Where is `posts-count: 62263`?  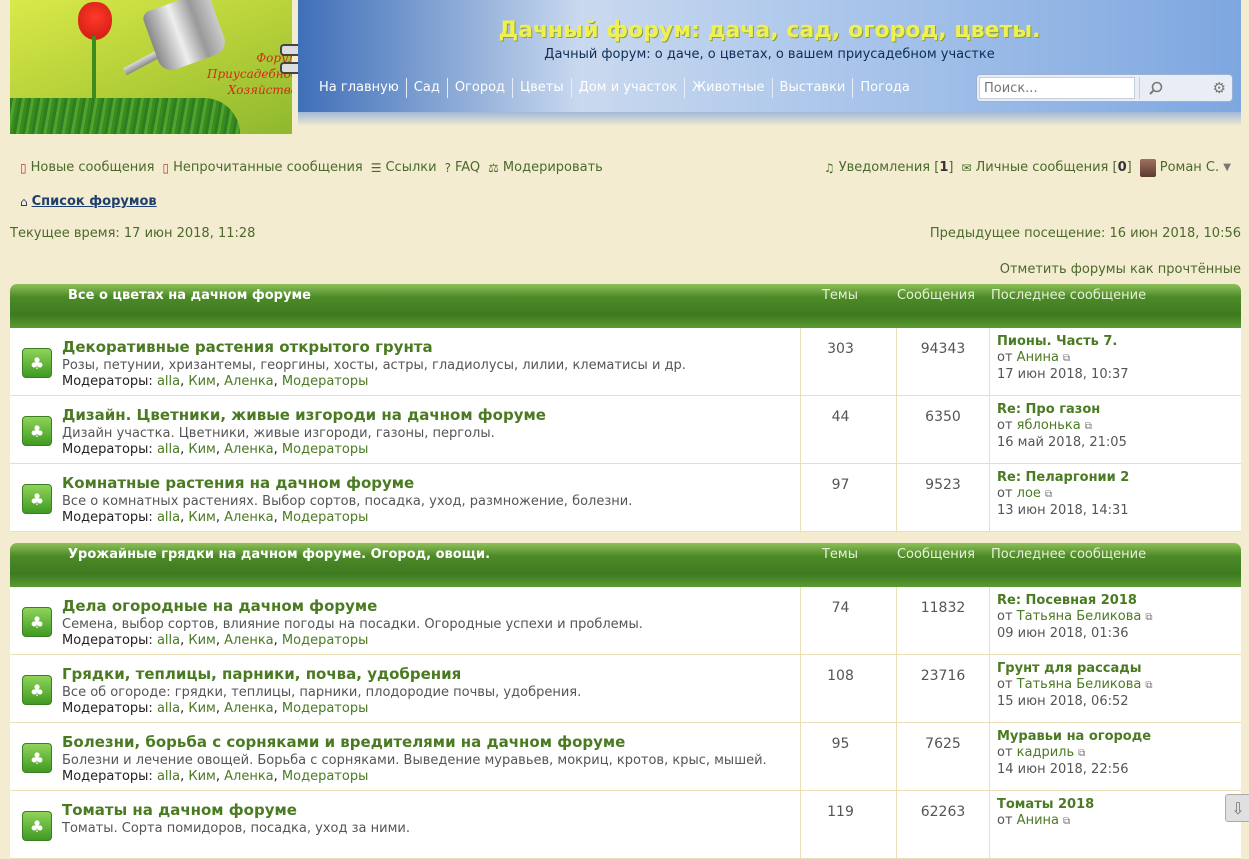
posts-count: 62263 is located at coordinates (943, 824).